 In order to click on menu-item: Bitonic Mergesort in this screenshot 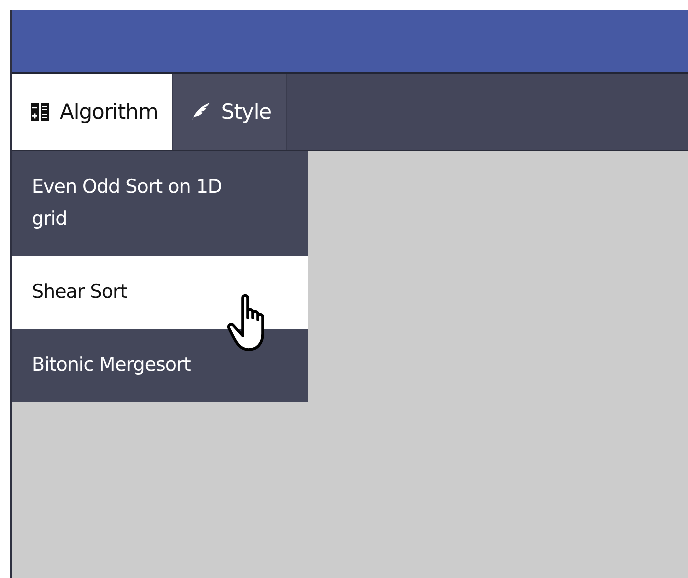, I will do `click(160, 365)`.